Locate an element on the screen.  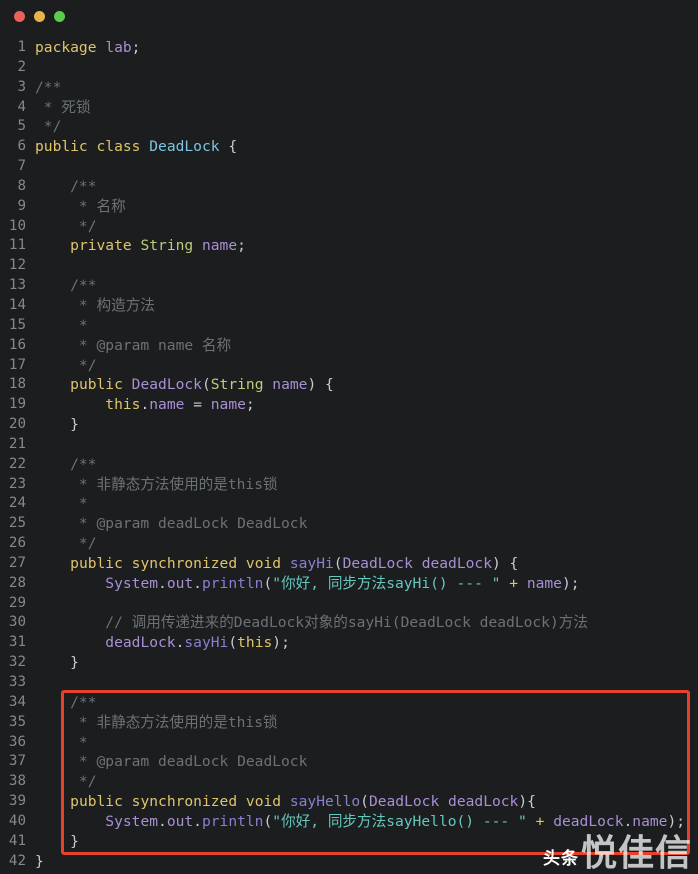
code-token: /** is located at coordinates (66, 464).